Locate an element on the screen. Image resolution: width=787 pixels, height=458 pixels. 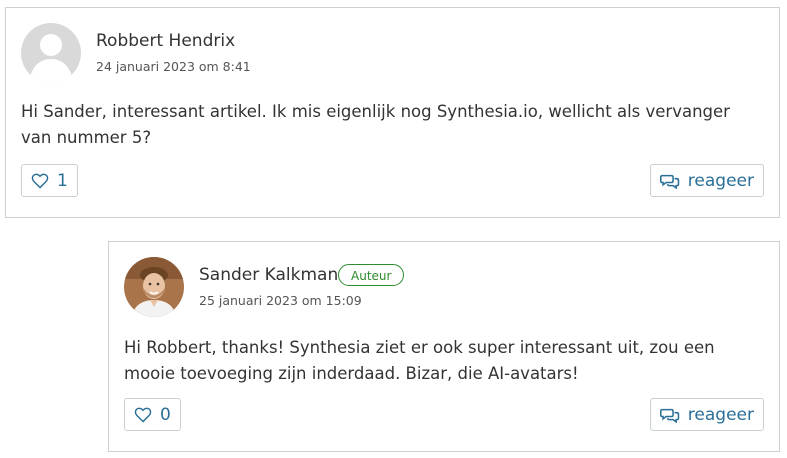
comment-date: 25 januari 2023 om 15:09 is located at coordinates (280, 300).